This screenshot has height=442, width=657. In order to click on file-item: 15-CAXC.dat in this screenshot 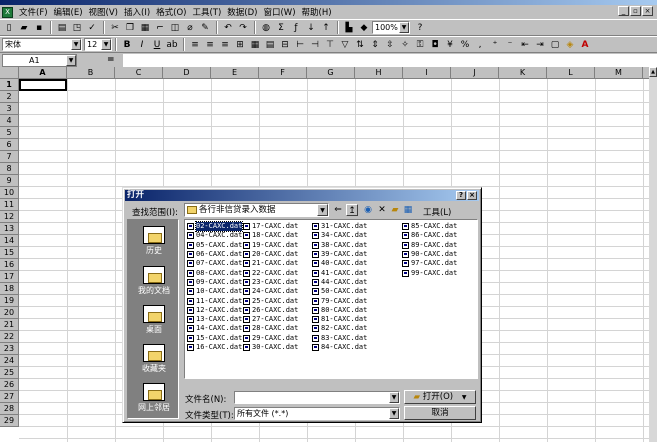, I will do `click(214, 338)`.